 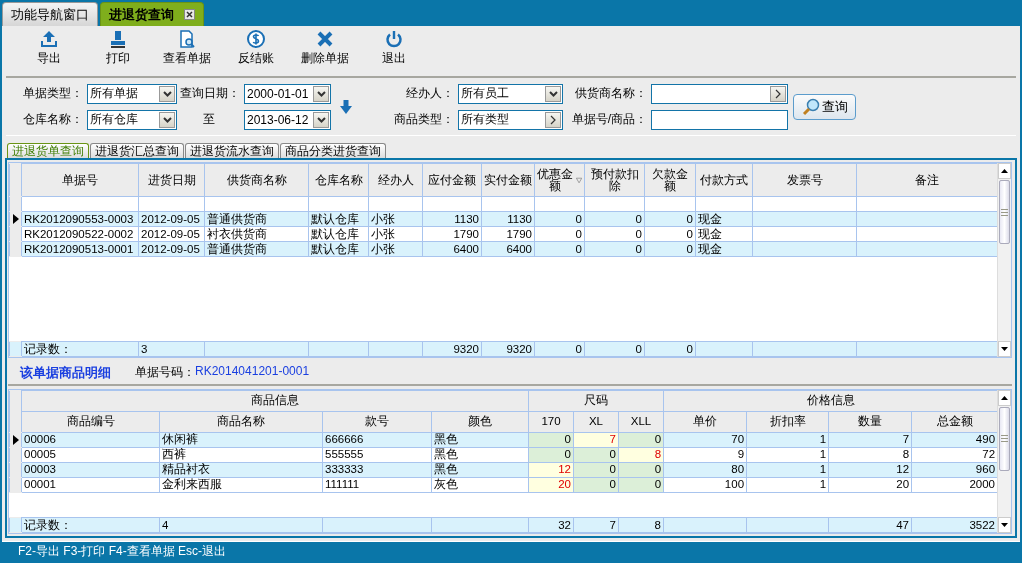 I want to click on window-tab: 功能导航窗口, so click(x=50, y=14).